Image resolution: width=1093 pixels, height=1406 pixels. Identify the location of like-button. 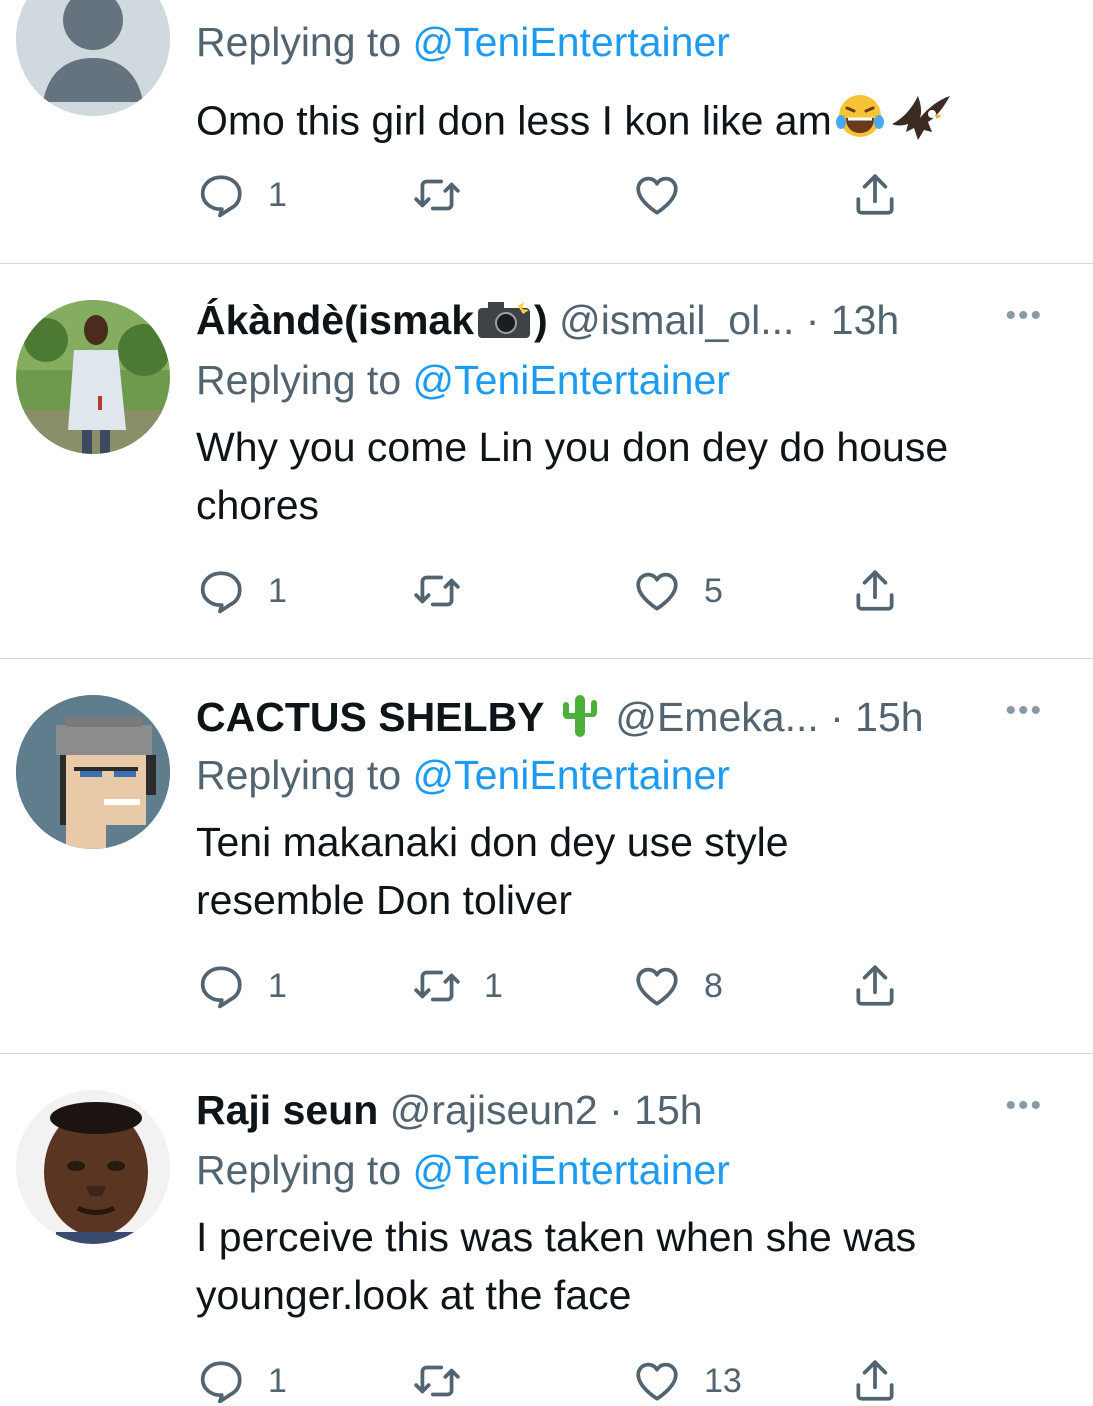
(668, 195).